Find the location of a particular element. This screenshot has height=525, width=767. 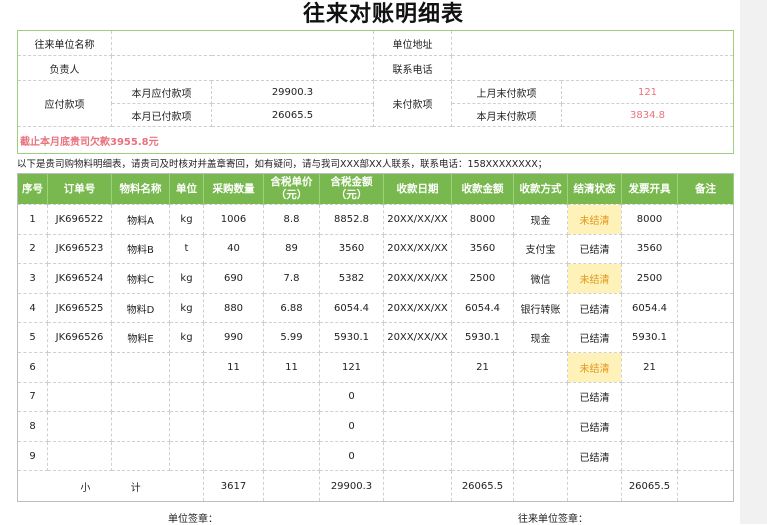

table-cell: t is located at coordinates (186, 249).